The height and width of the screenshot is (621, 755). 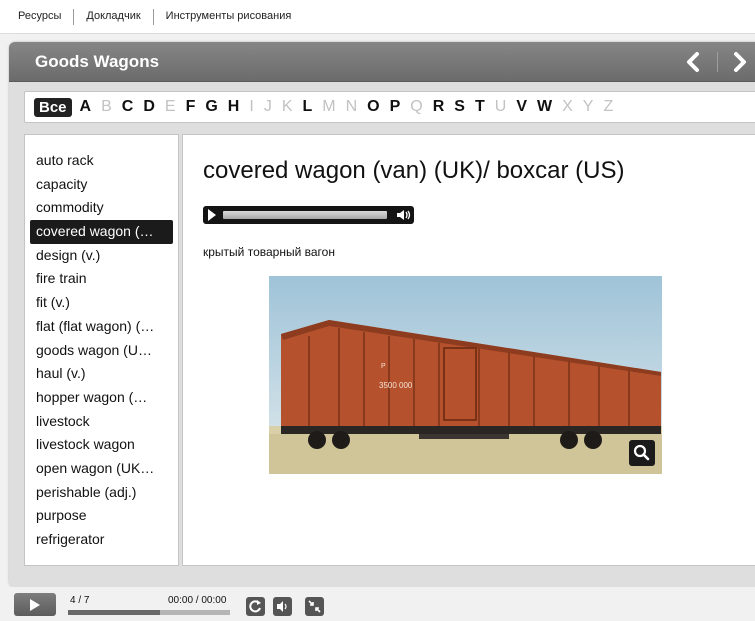 What do you see at coordinates (170, 106) in the screenshot?
I see `letter-e: E` at bounding box center [170, 106].